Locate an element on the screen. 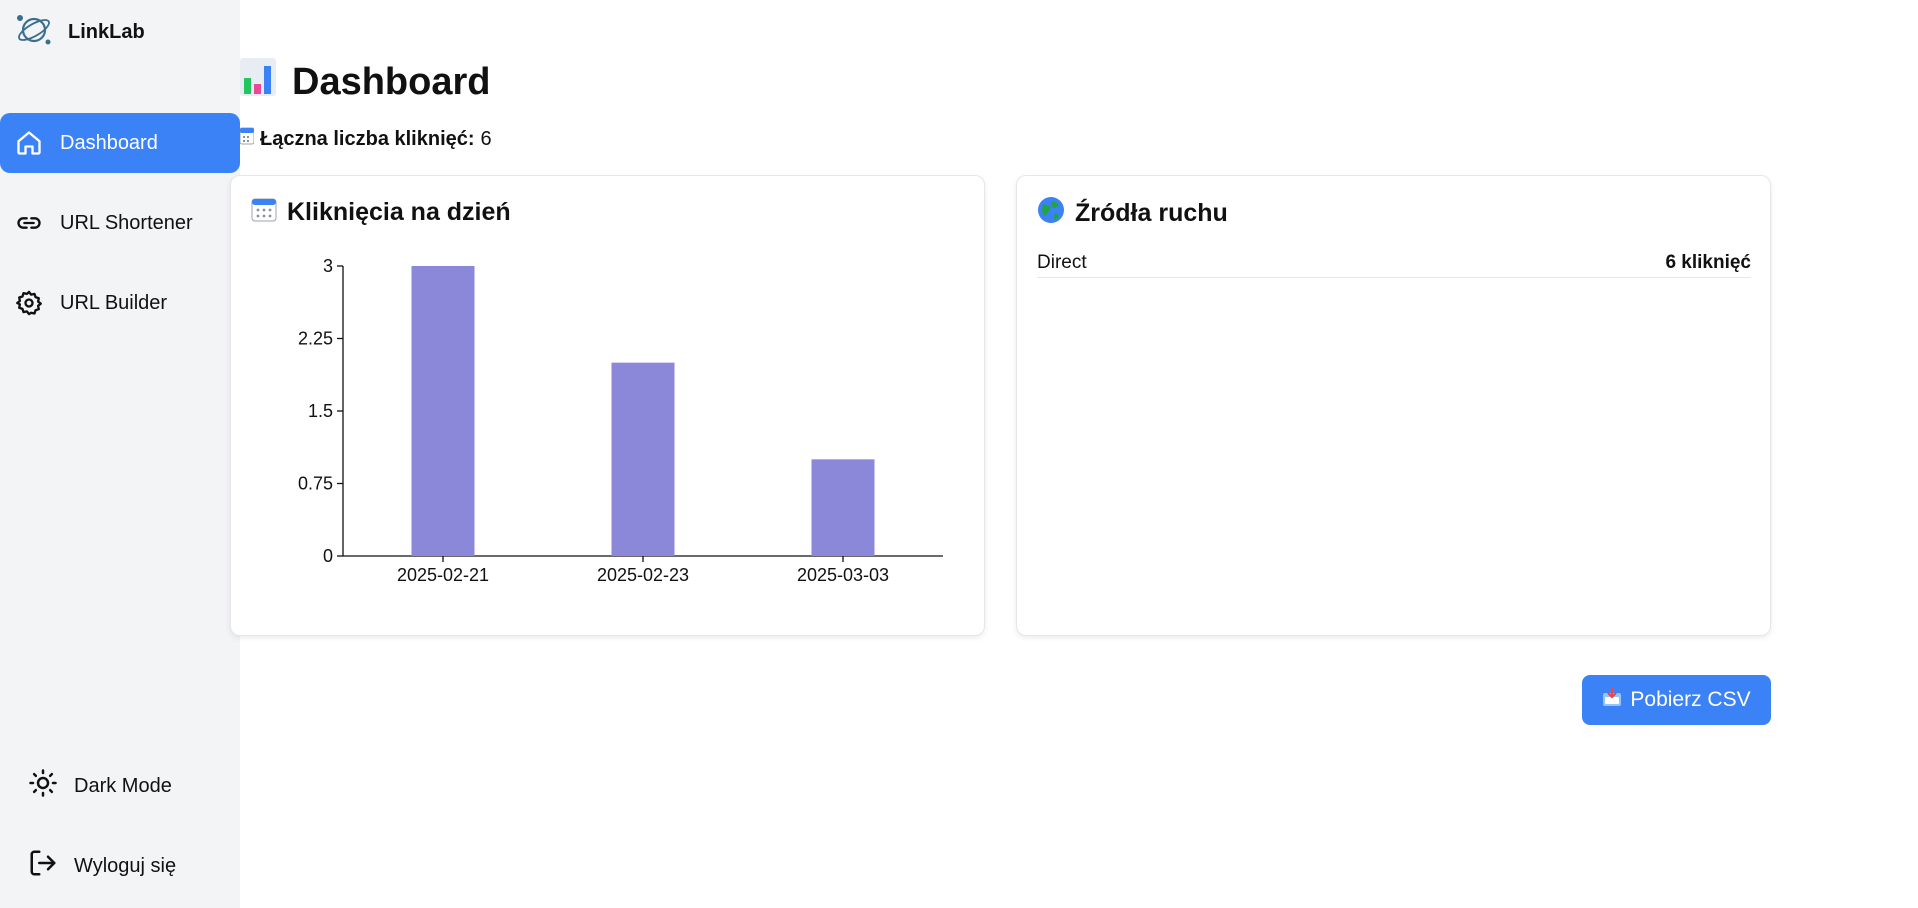 The height and width of the screenshot is (908, 1918). download-csv-button: Pobierz CSV is located at coordinates (1676, 700).